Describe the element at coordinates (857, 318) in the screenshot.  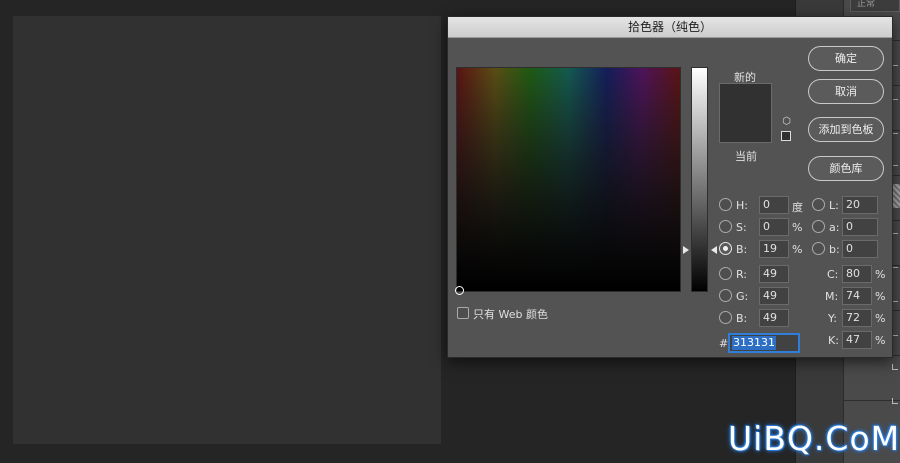
I see `y-input: 72` at that location.